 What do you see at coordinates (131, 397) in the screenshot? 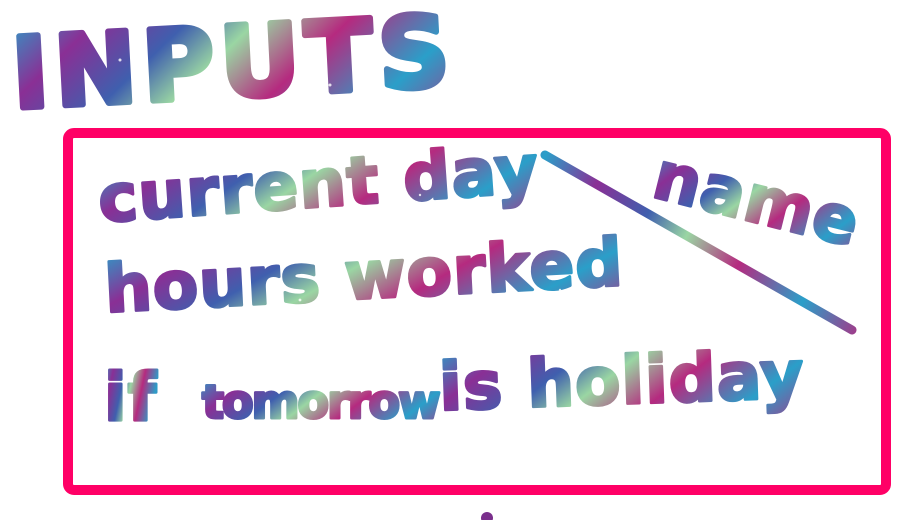
I see `input-if: if` at bounding box center [131, 397].